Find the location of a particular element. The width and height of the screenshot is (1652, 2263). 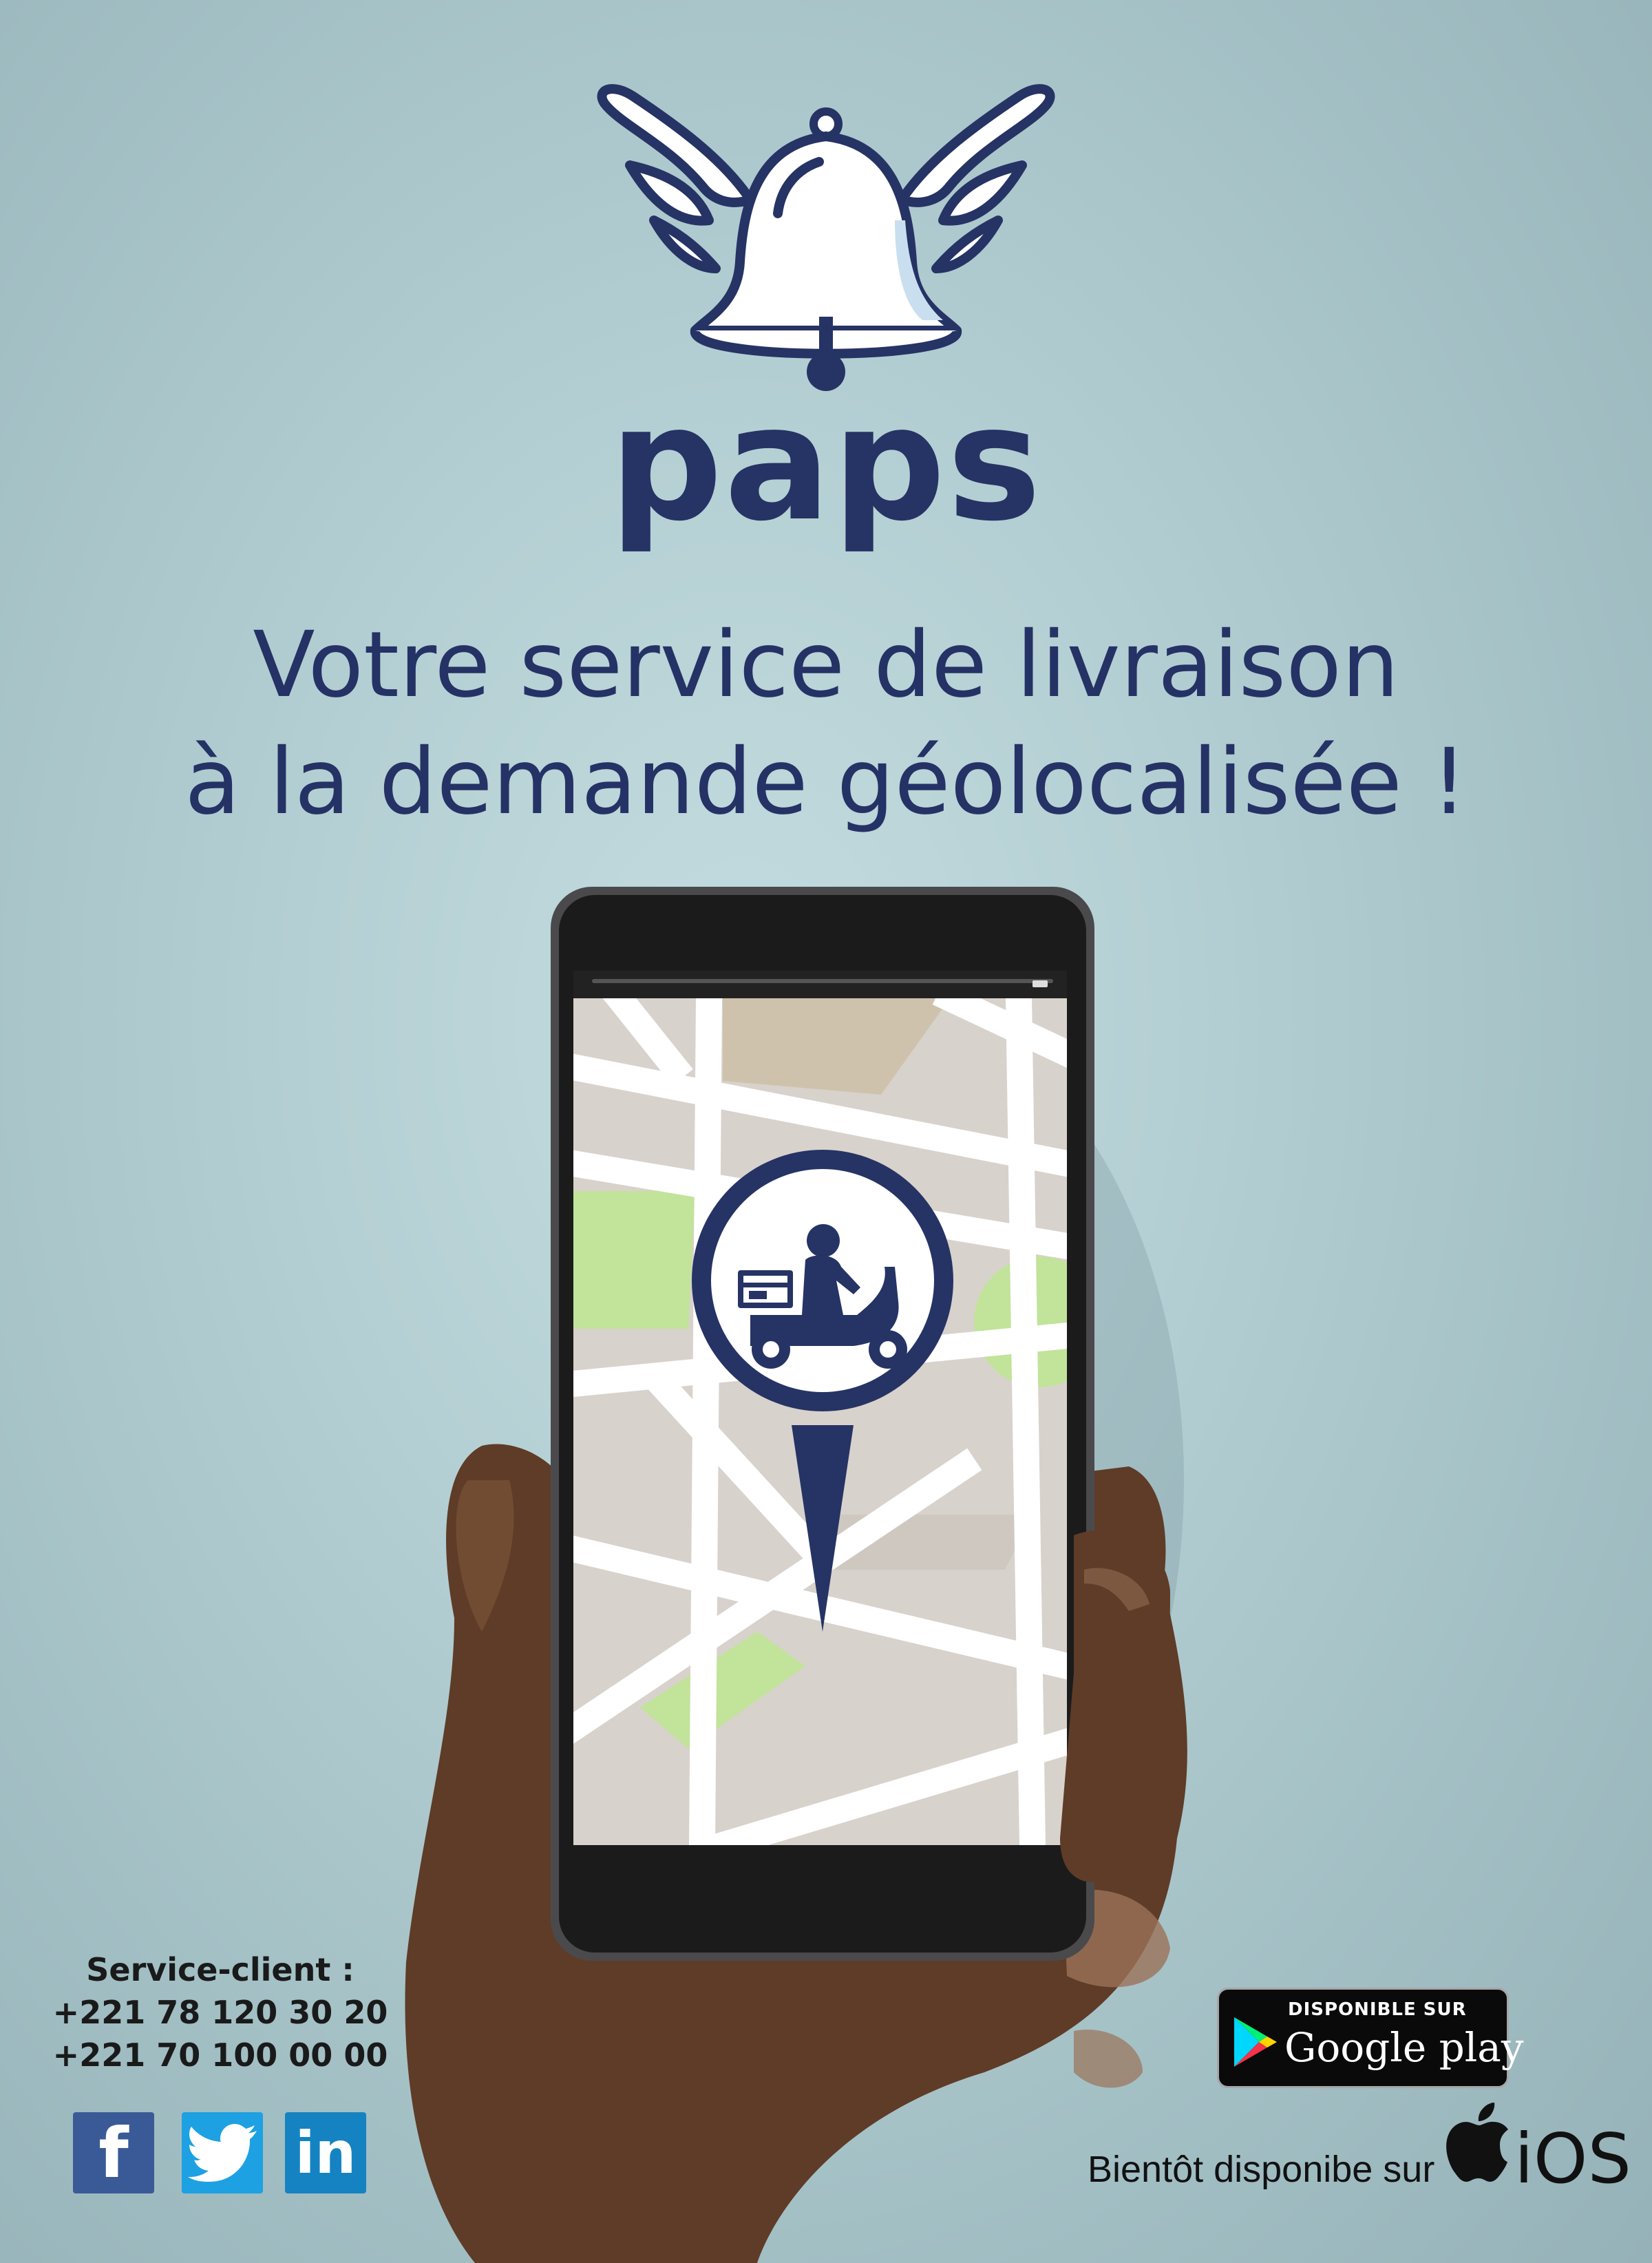

linkedin-icon: in is located at coordinates (325, 2152).